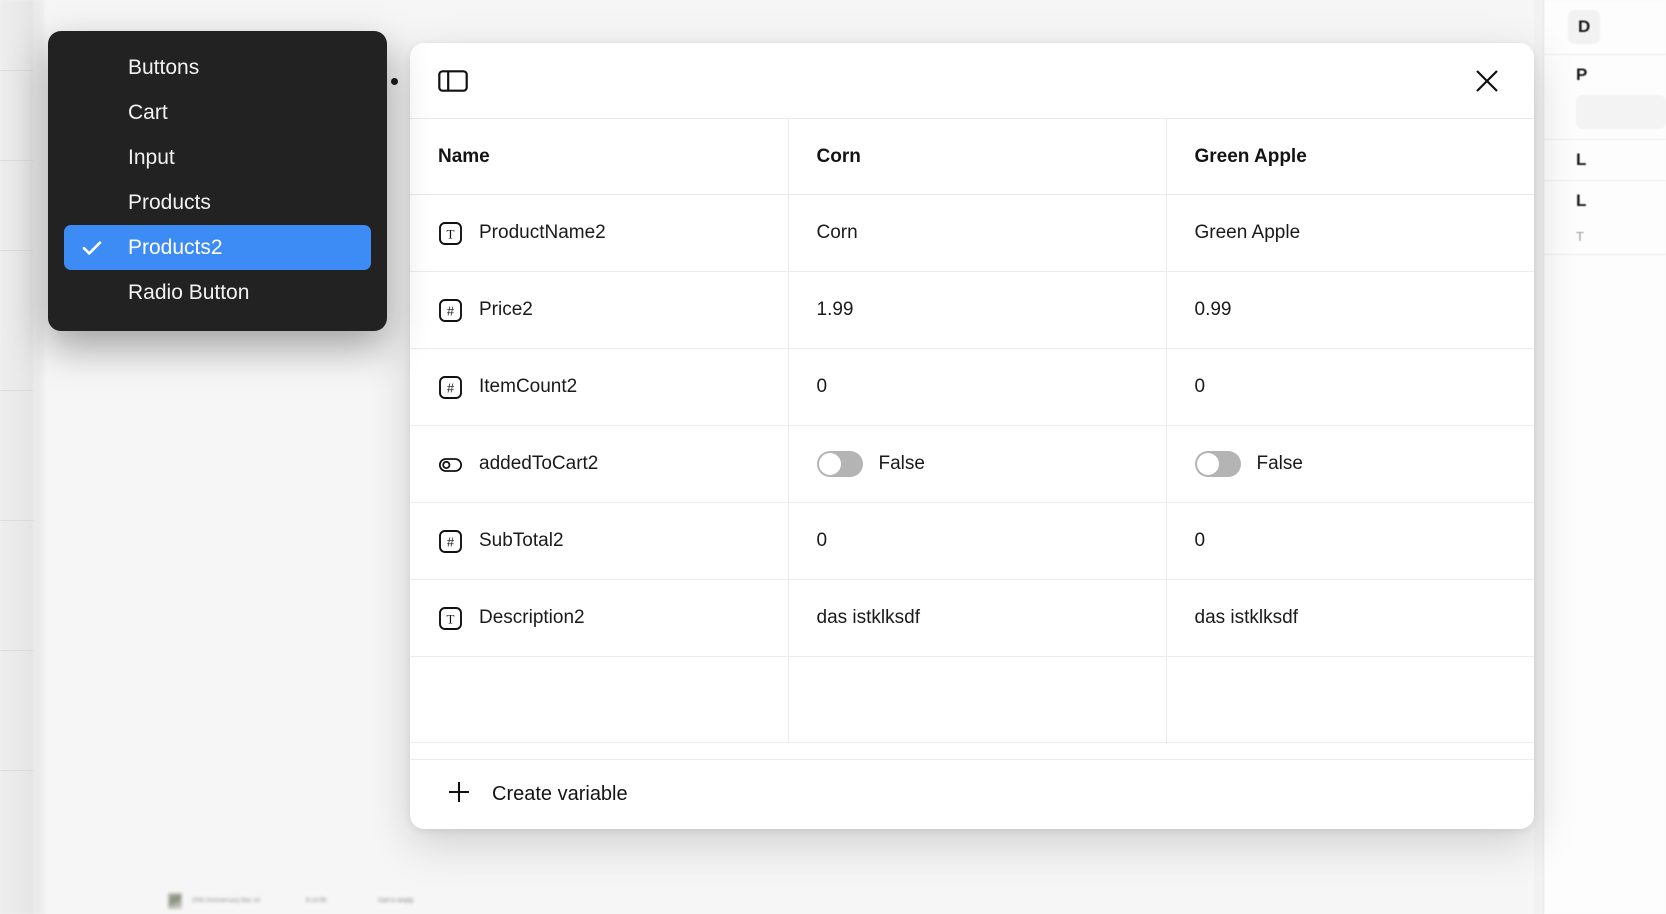 This screenshot has width=1666, height=914. What do you see at coordinates (521, 540) in the screenshot?
I see `variable-name: SubTotal2` at bounding box center [521, 540].